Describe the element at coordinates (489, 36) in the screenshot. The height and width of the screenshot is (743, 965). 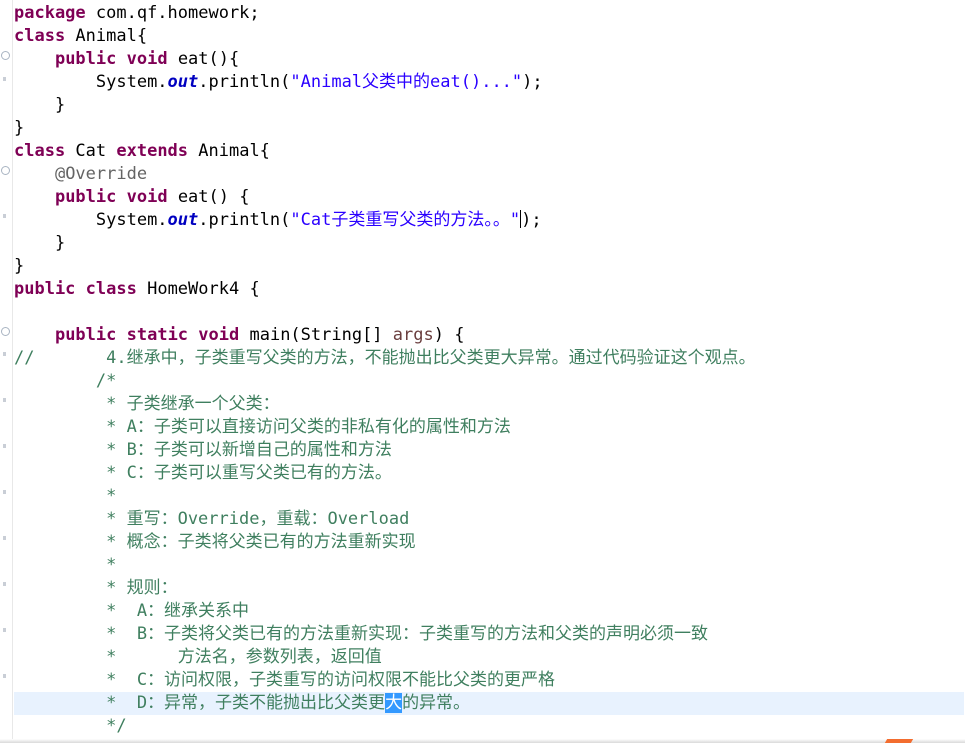
I see `code-line: class Animal{` at that location.